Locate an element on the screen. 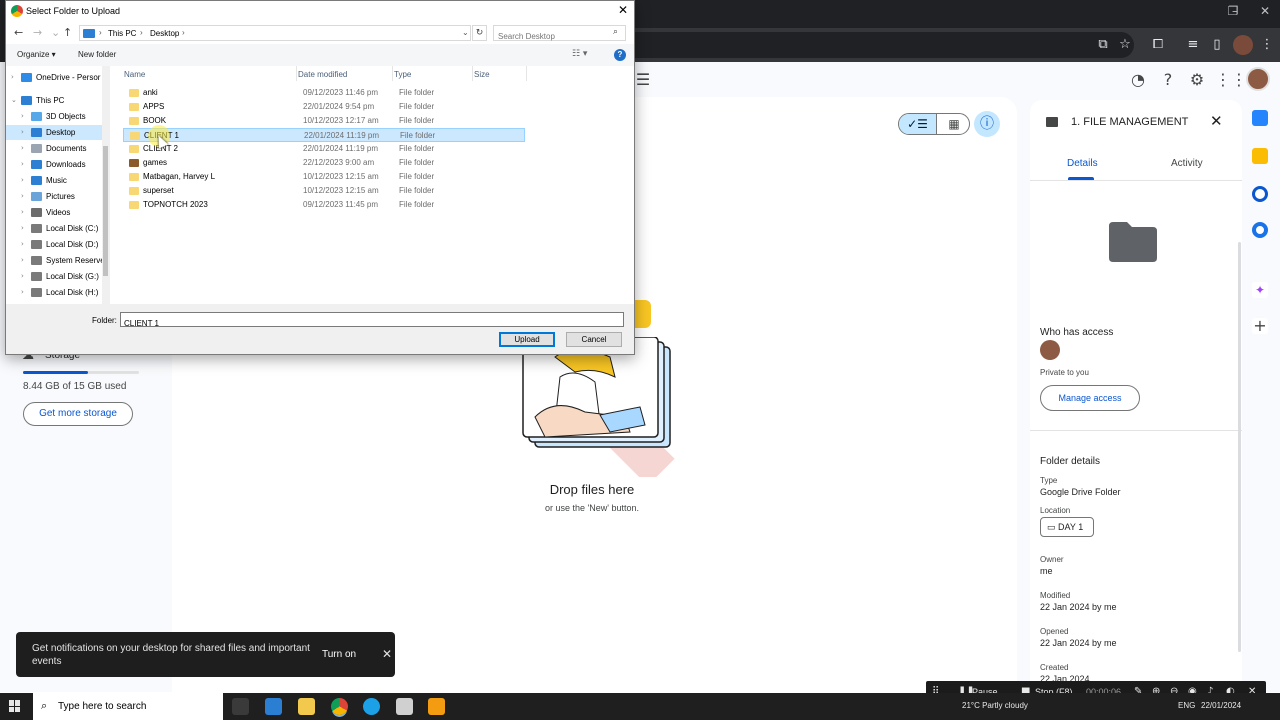 The width and height of the screenshot is (1280, 720). column-size: Size is located at coordinates (482, 74).